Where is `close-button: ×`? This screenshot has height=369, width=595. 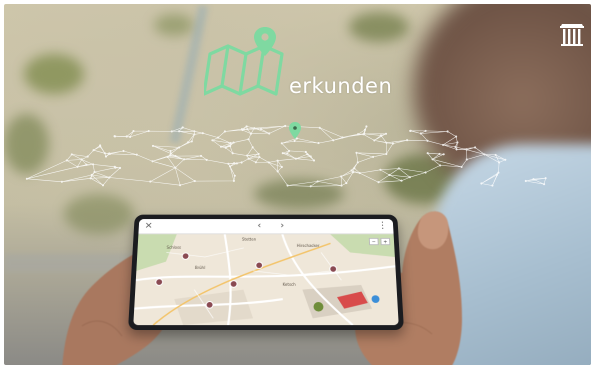
close-button: × is located at coordinates (148, 226).